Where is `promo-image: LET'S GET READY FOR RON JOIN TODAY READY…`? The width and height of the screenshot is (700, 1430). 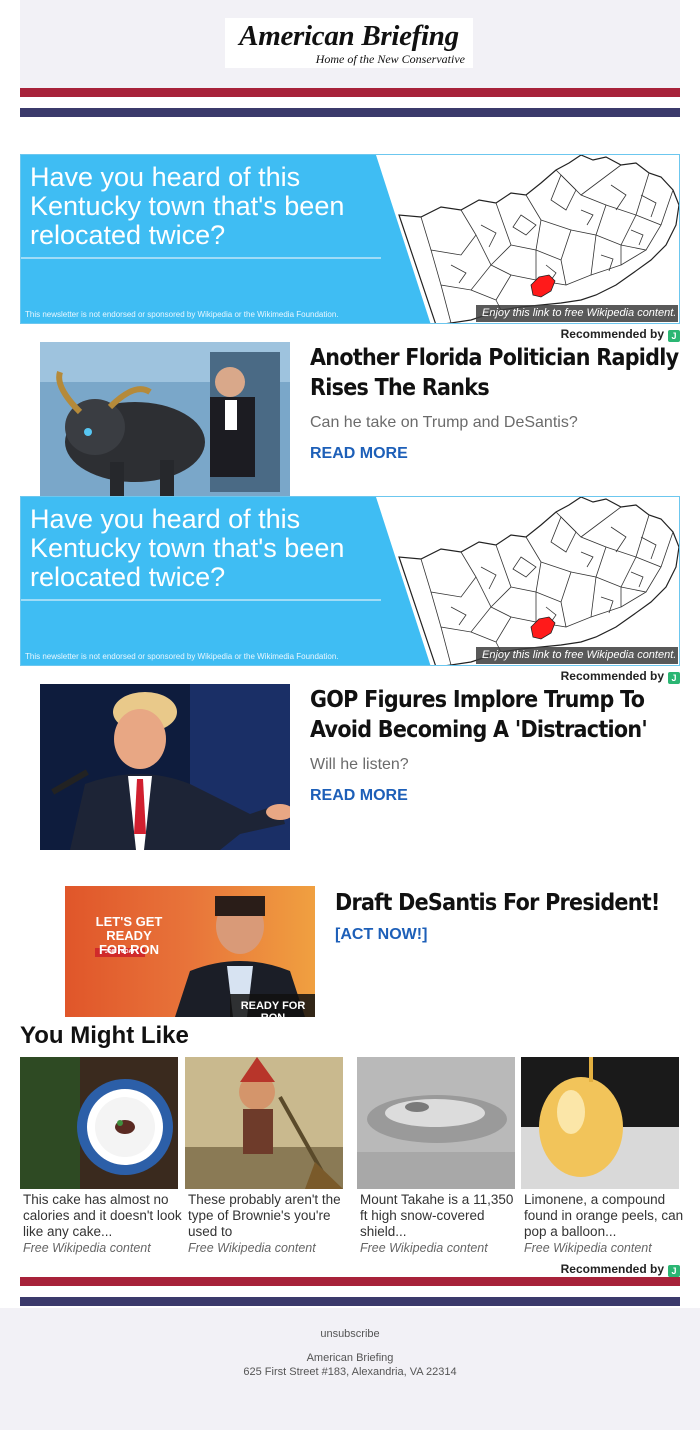 promo-image: LET'S GET READY FOR RON JOIN TODAY READY… is located at coordinates (190, 951).